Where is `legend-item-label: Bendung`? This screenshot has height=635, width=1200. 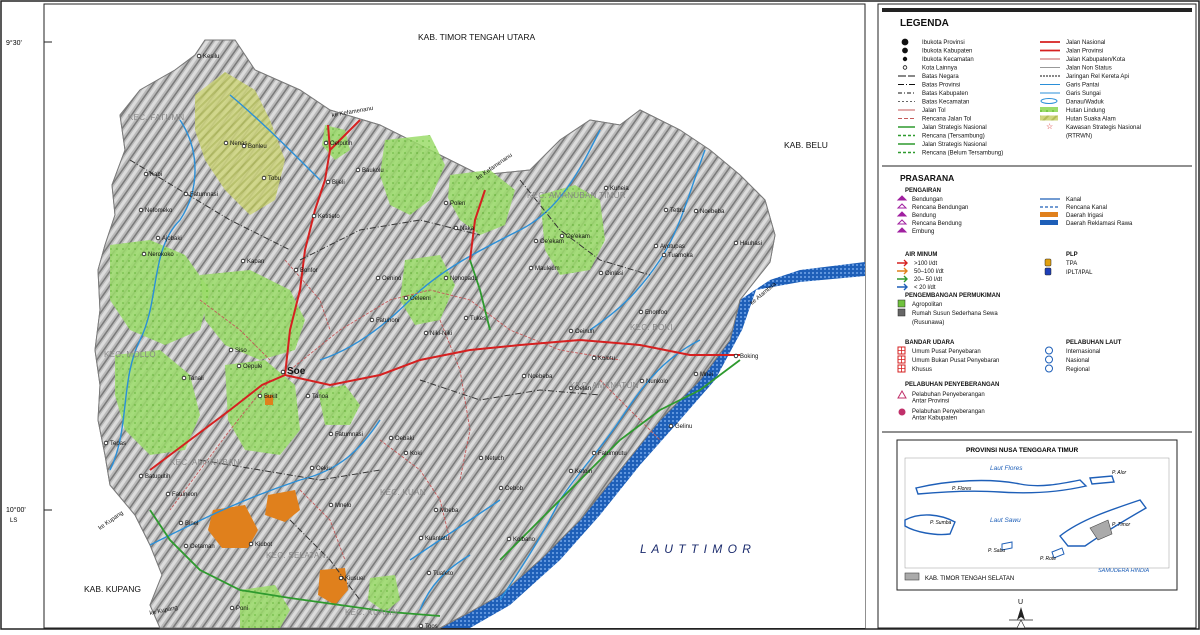
legend-item-label: Bendung is located at coordinates (924, 216).